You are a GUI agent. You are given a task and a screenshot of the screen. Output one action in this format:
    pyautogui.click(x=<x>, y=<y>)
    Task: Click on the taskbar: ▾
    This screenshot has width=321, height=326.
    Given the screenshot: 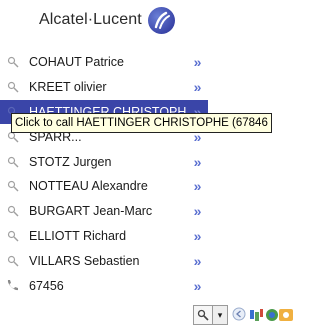 What is the action you would take?
    pyautogui.click(x=160, y=313)
    